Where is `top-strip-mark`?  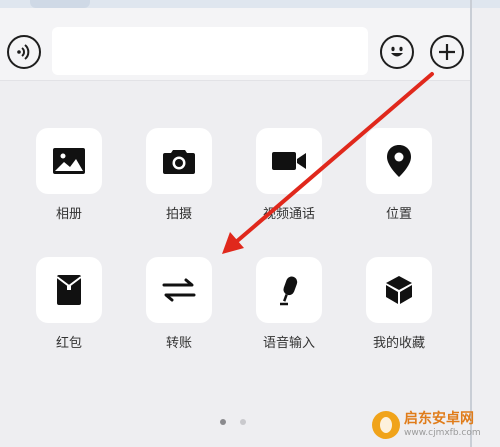 top-strip-mark is located at coordinates (60, 4).